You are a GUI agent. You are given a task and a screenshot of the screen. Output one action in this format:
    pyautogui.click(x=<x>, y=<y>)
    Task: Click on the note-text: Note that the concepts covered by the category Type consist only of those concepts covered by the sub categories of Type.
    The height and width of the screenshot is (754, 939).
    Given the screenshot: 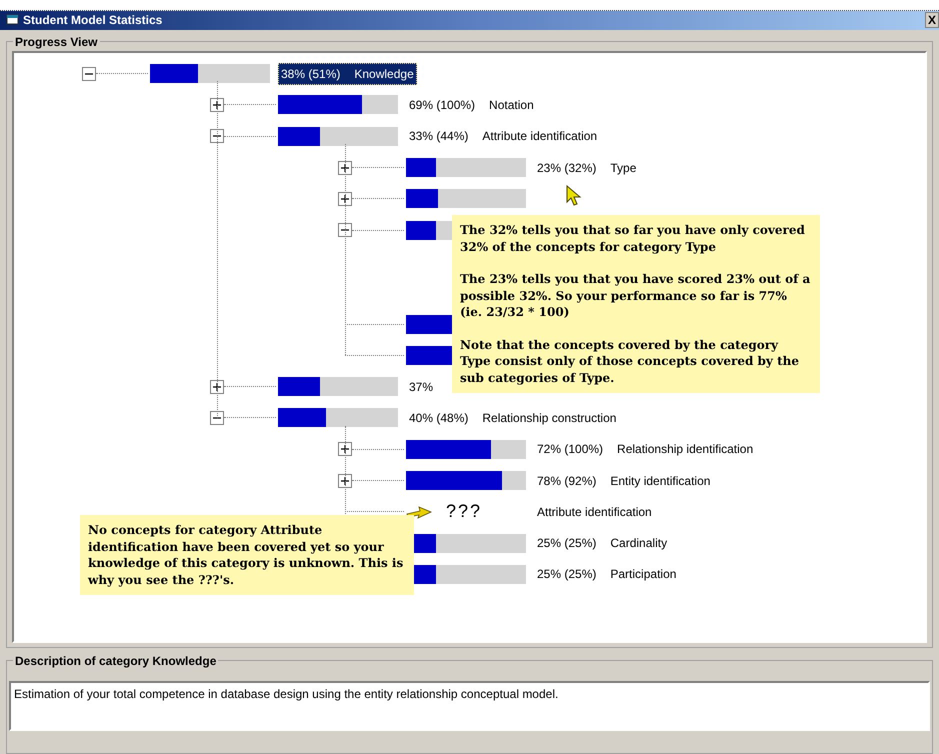 What is the action you would take?
    pyautogui.click(x=630, y=361)
    